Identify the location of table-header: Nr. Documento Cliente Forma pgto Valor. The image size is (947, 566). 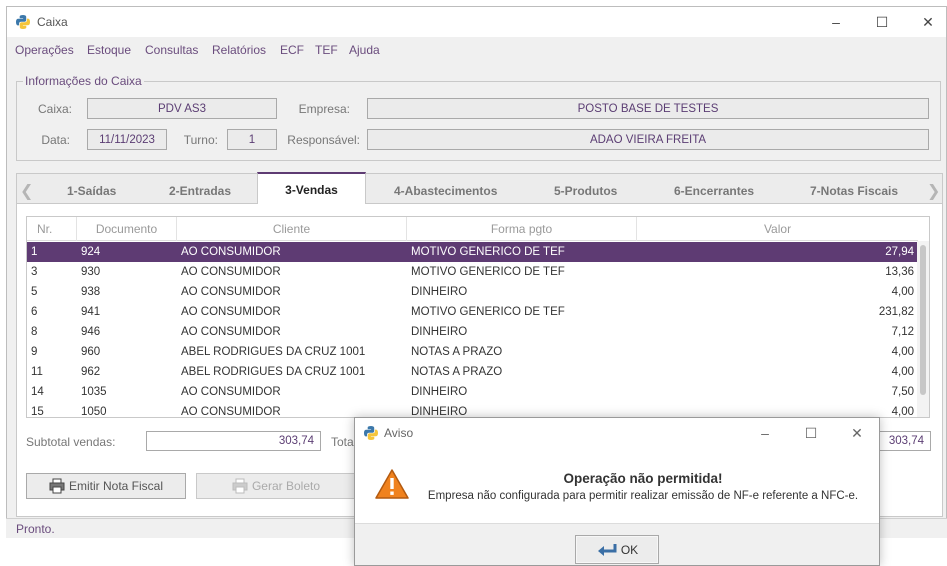
(472, 229).